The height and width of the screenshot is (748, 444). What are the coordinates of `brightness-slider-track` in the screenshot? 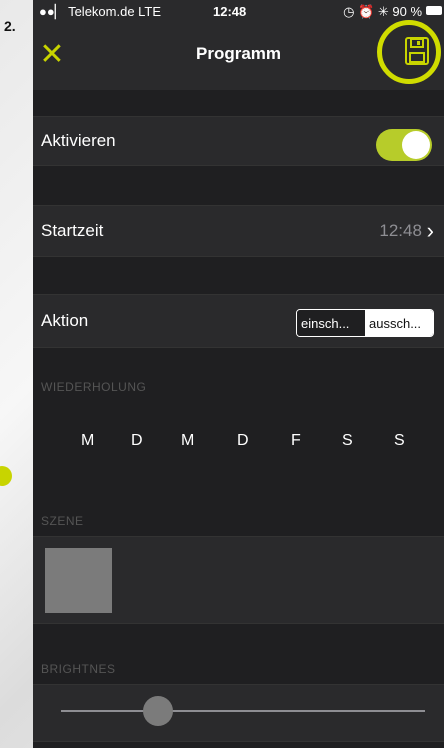 It's located at (243, 711).